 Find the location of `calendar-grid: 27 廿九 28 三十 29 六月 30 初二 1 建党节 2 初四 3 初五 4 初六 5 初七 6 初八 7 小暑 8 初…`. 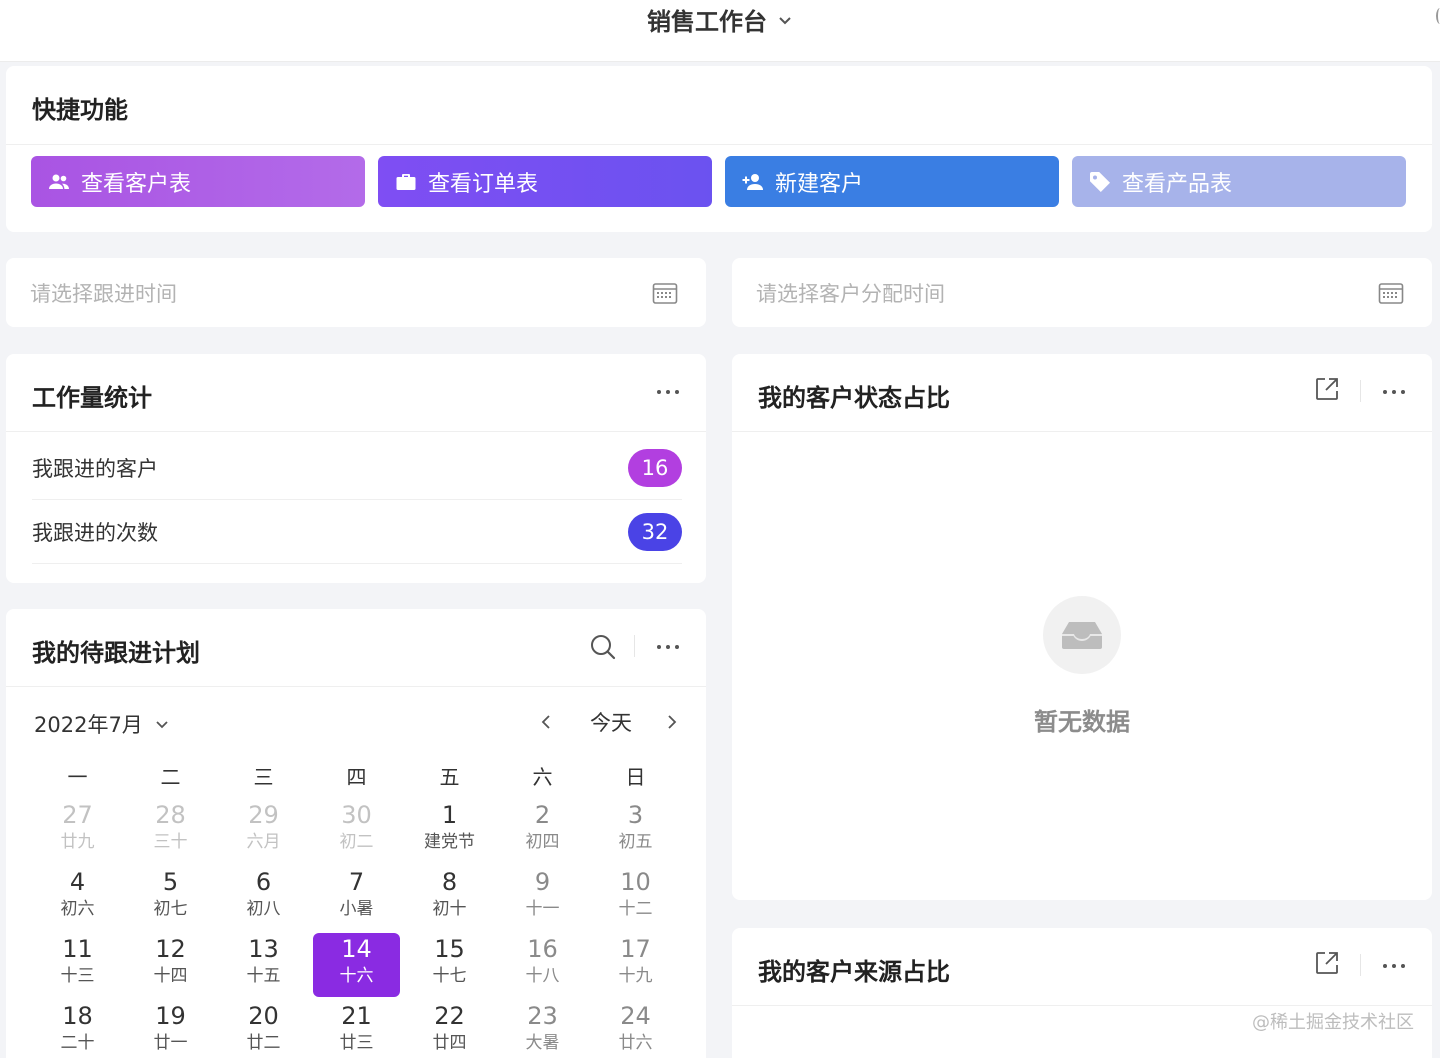

calendar-grid: 27 廿九 28 三十 29 六月 30 初二 1 建党节 2 初四 3 初五 4 初六 5 初七 6 初八 7 小暑 8 初… is located at coordinates (356, 928).